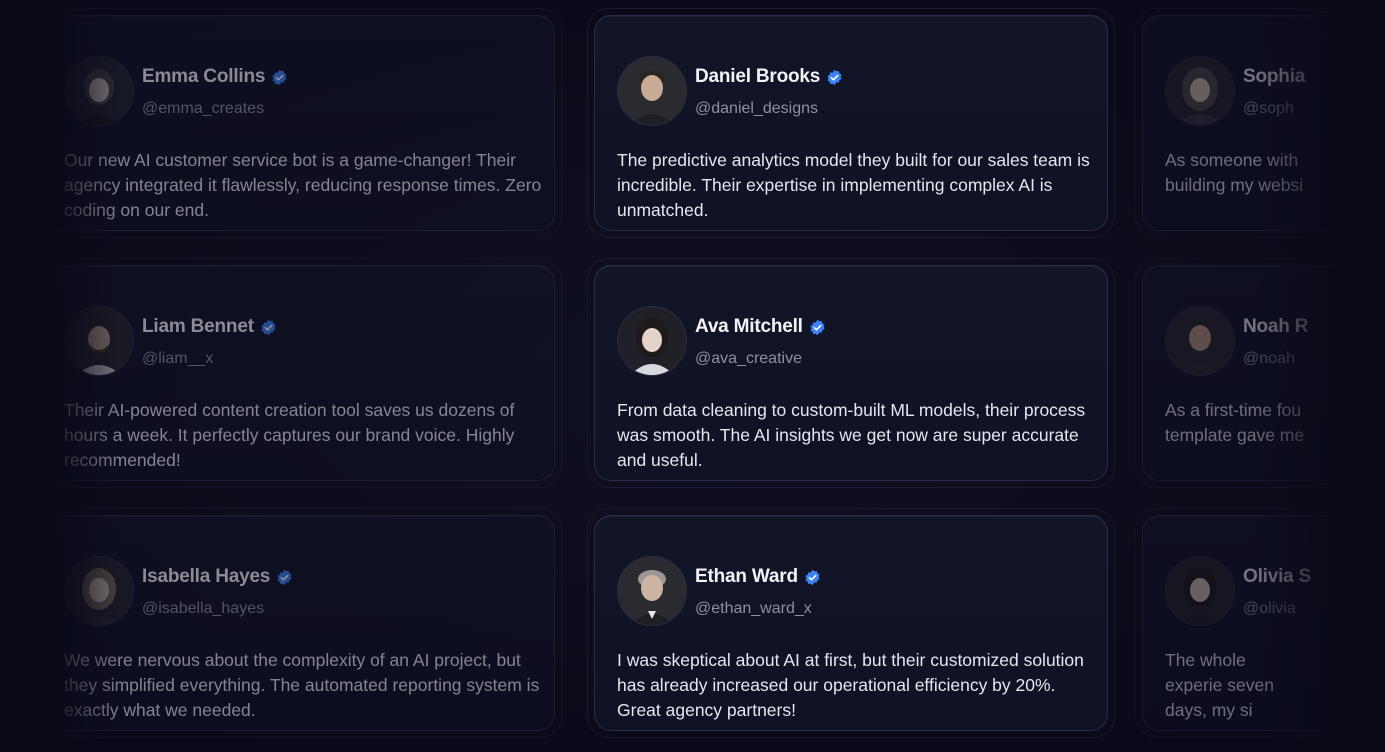 This screenshot has height=752, width=1385. I want to click on author-handle: @olivia, so click(1269, 608).